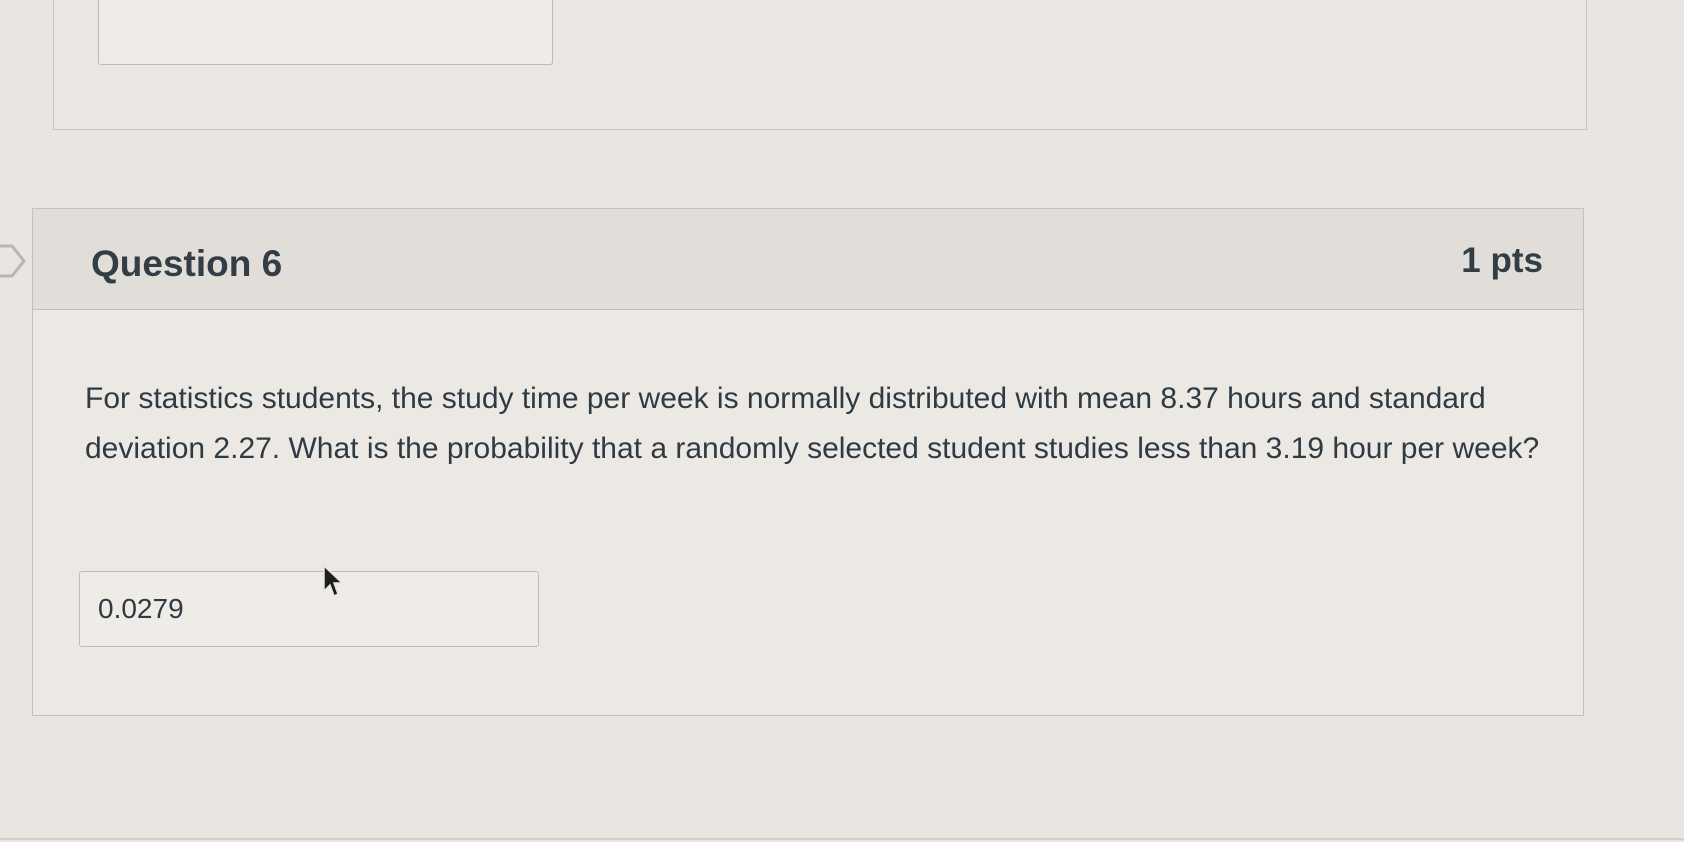 The image size is (1684, 842). Describe the element at coordinates (187, 263) in the screenshot. I see `question-title: Question 6` at that location.